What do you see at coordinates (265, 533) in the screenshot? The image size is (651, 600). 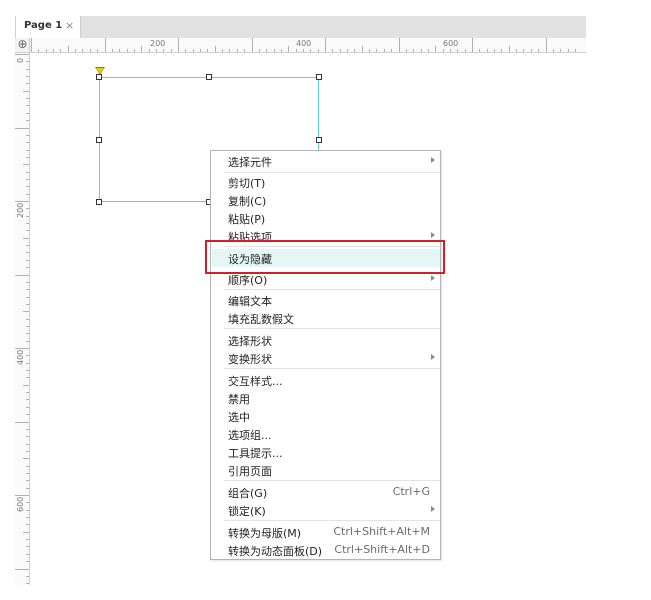 I see `menu-item-label: 转换为母版(M)` at bounding box center [265, 533].